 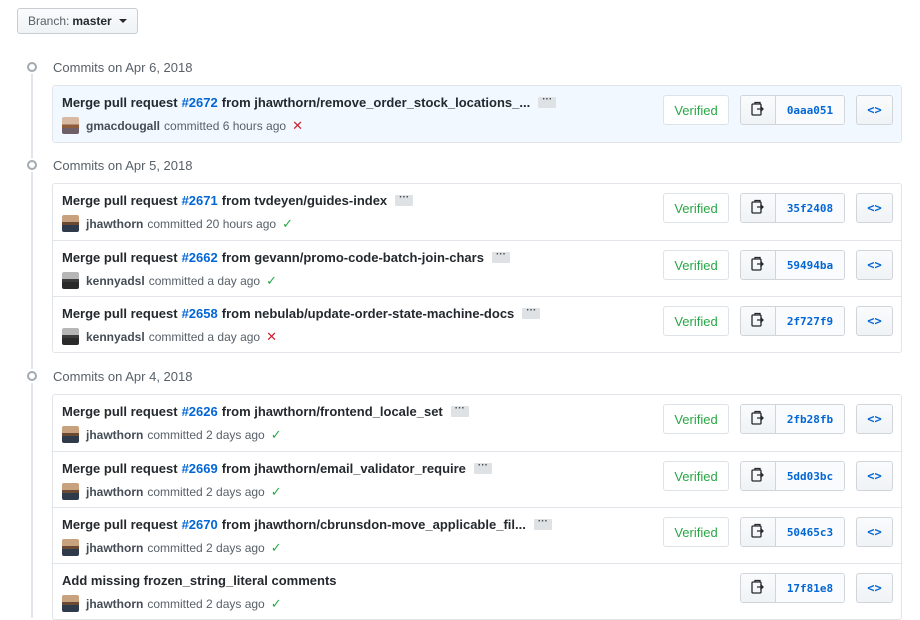 What do you see at coordinates (810, 532) in the screenshot?
I see `commit-sha-link: 50465c3` at bounding box center [810, 532].